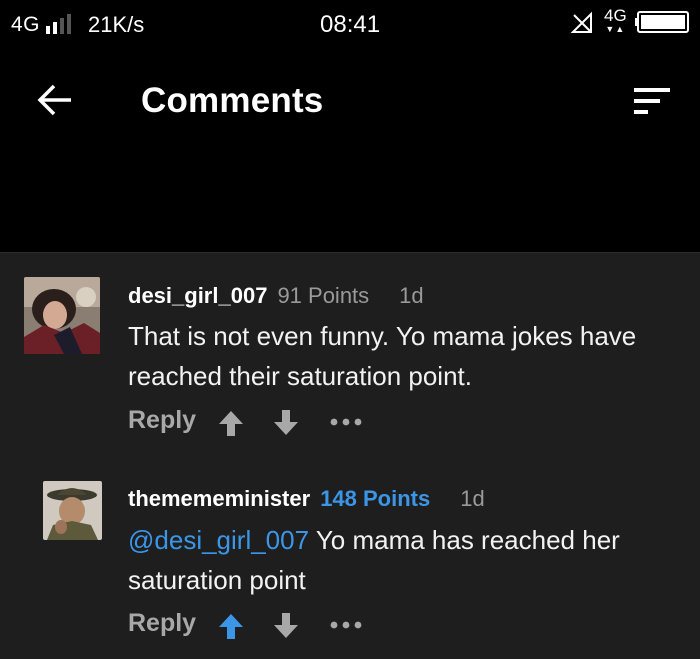 The height and width of the screenshot is (659, 700). Describe the element at coordinates (55, 100) in the screenshot. I see `back-arrow-icon` at that location.